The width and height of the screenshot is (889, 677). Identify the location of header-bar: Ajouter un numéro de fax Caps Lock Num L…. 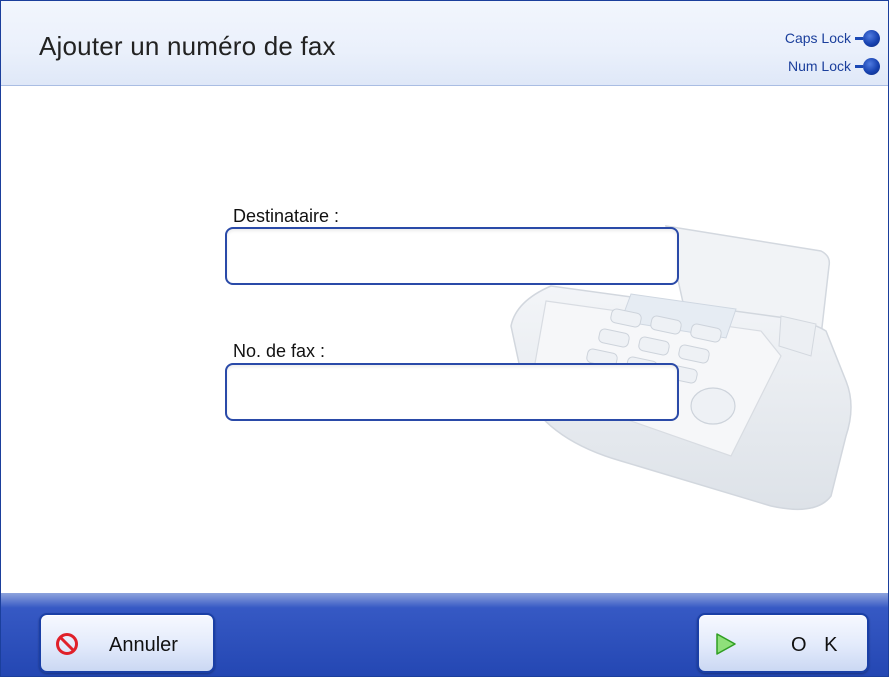
(444, 43).